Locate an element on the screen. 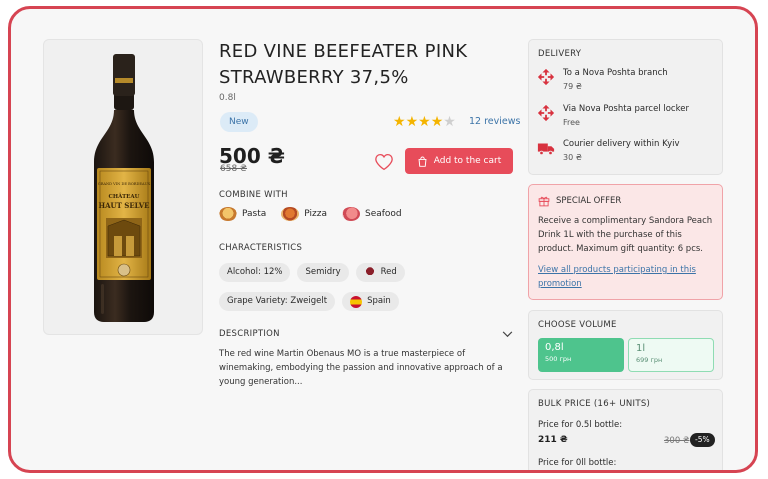  chevron-down-icon is located at coordinates (507, 333).